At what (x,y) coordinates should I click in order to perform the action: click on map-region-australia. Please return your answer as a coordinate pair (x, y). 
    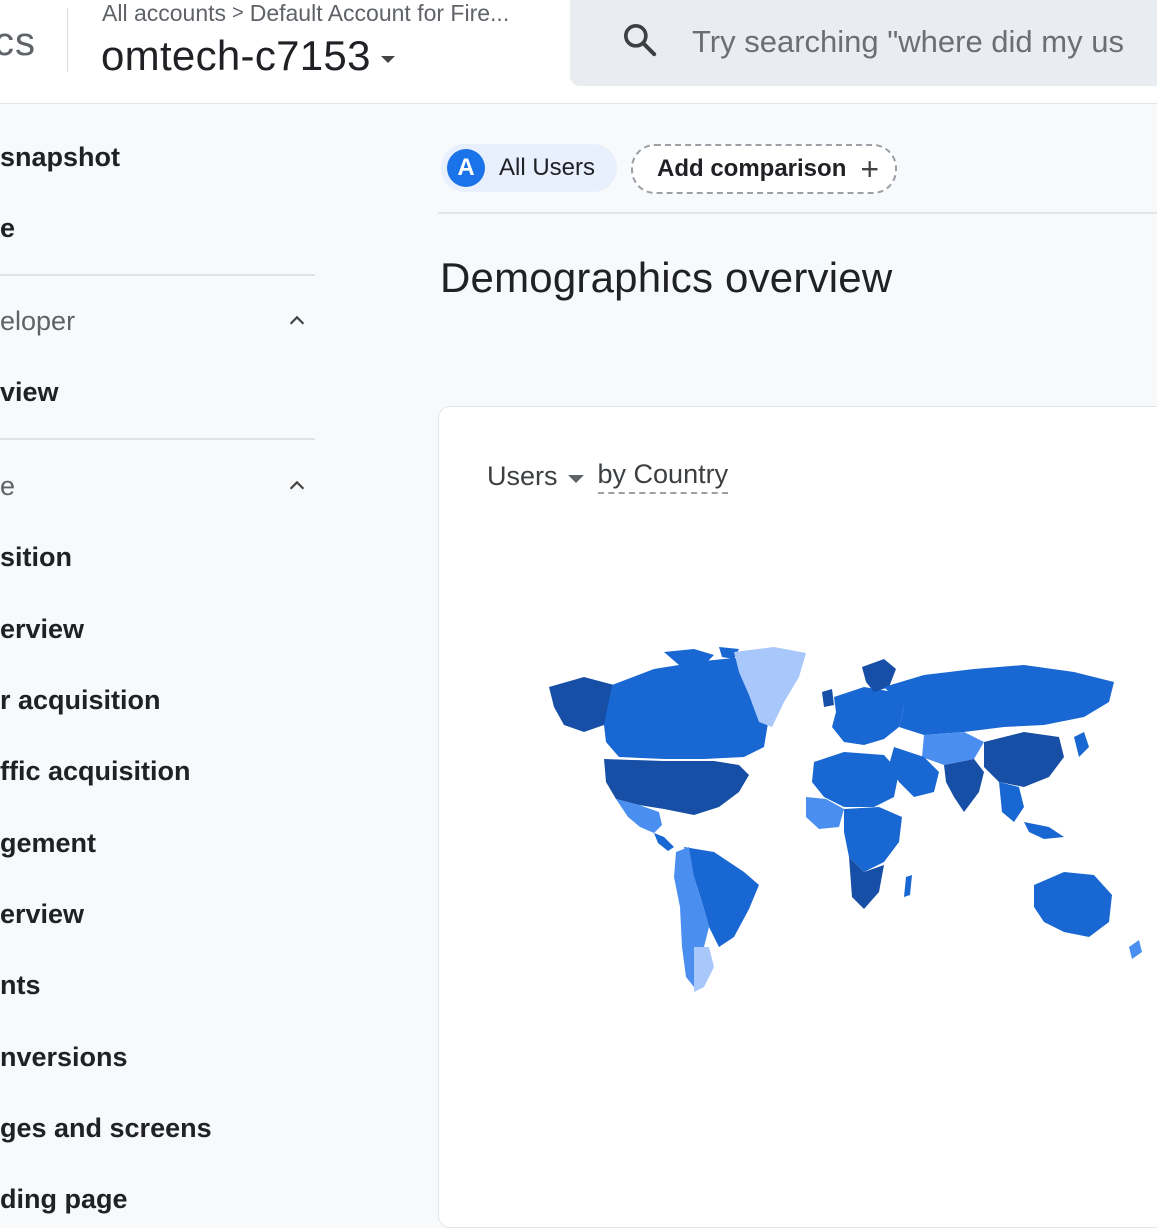
    Looking at the image, I should click on (1073, 904).